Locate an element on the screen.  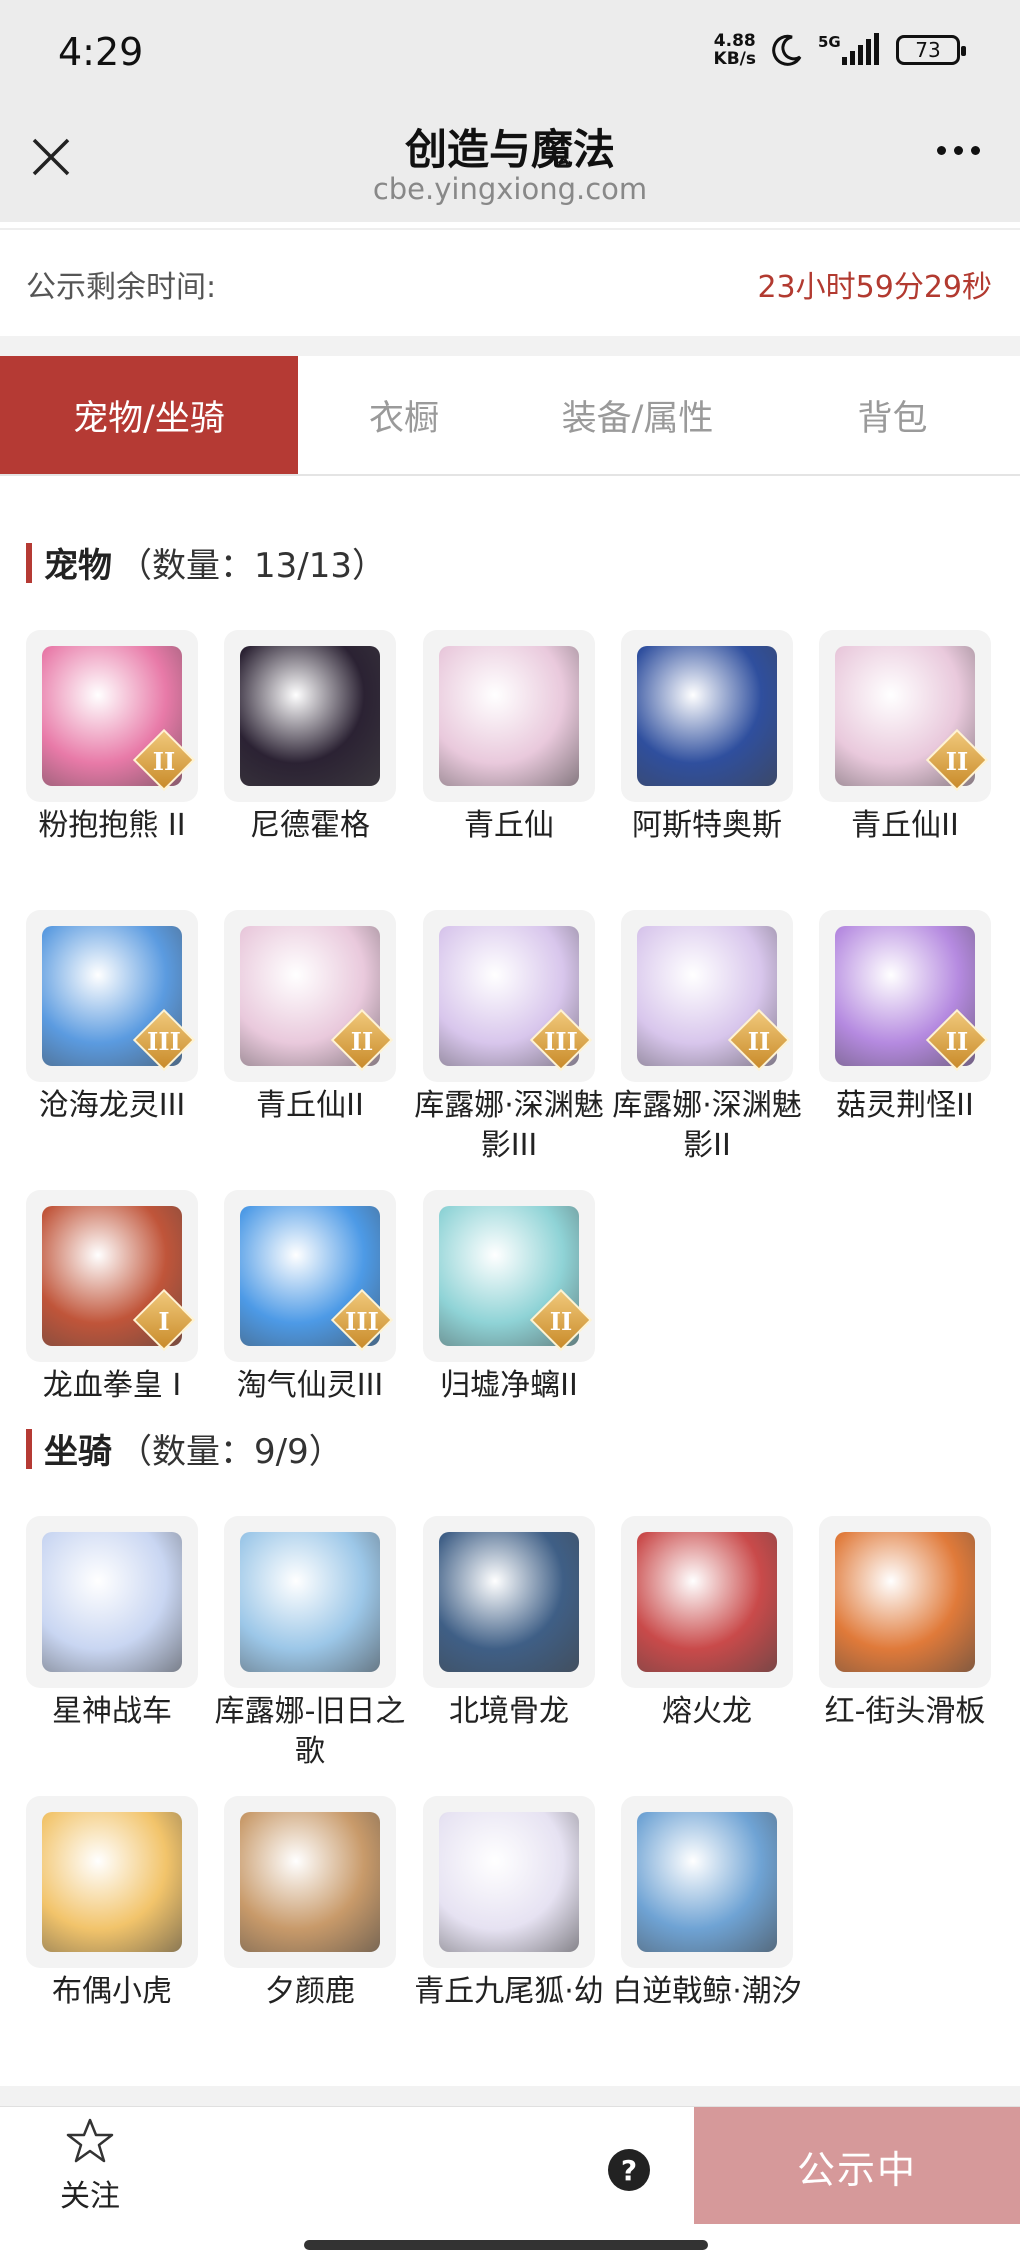
item-card: 青丘九尾狐·幼 is located at coordinates (509, 1904).